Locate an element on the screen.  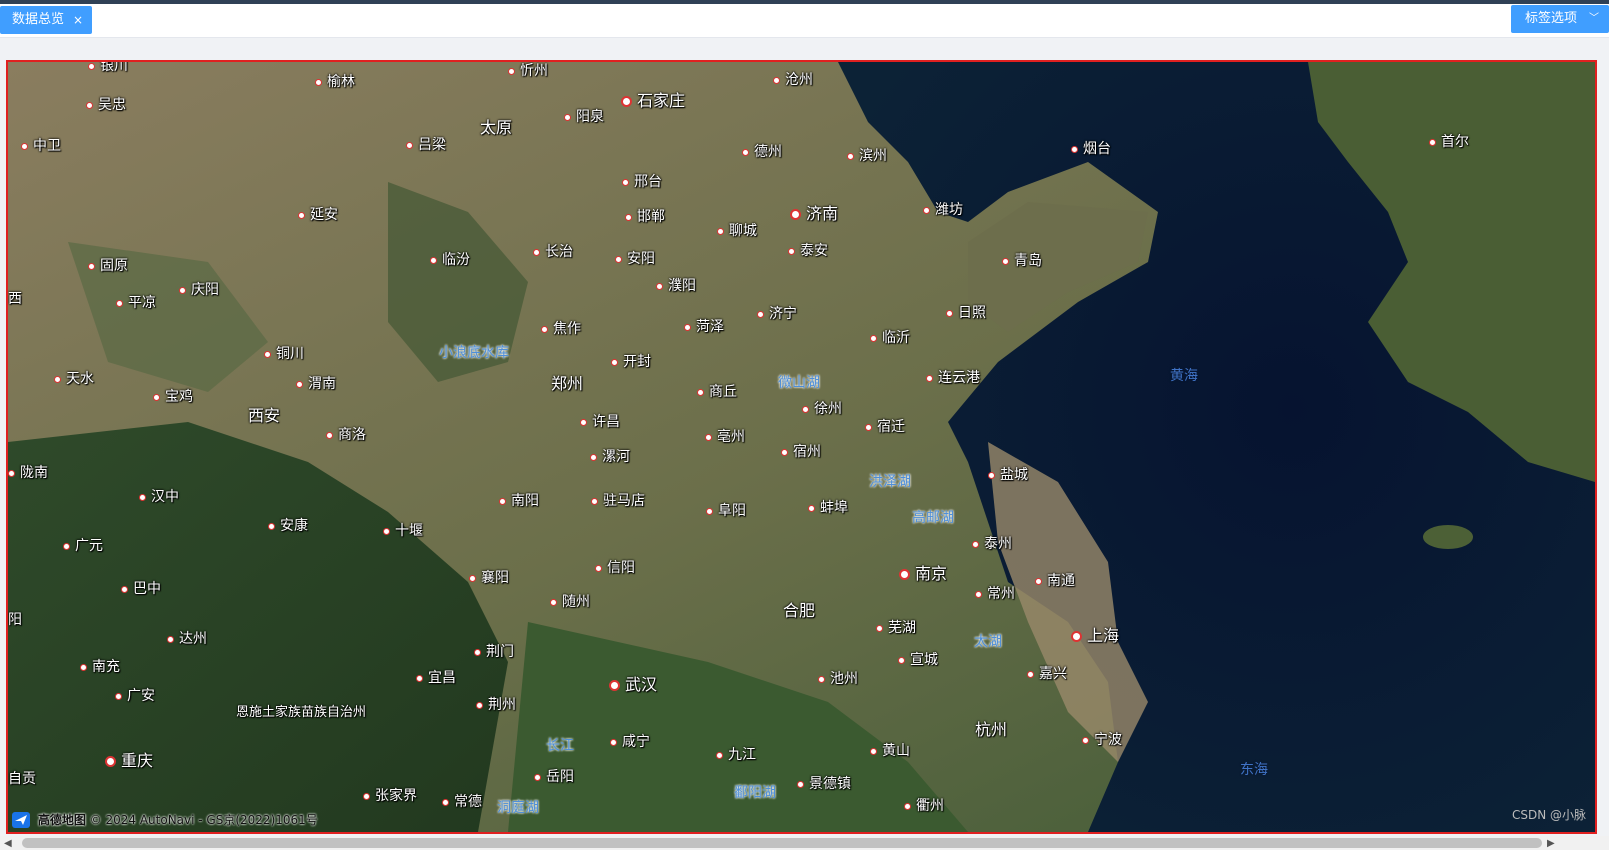
city-label: 广元 is located at coordinates (83, 546).